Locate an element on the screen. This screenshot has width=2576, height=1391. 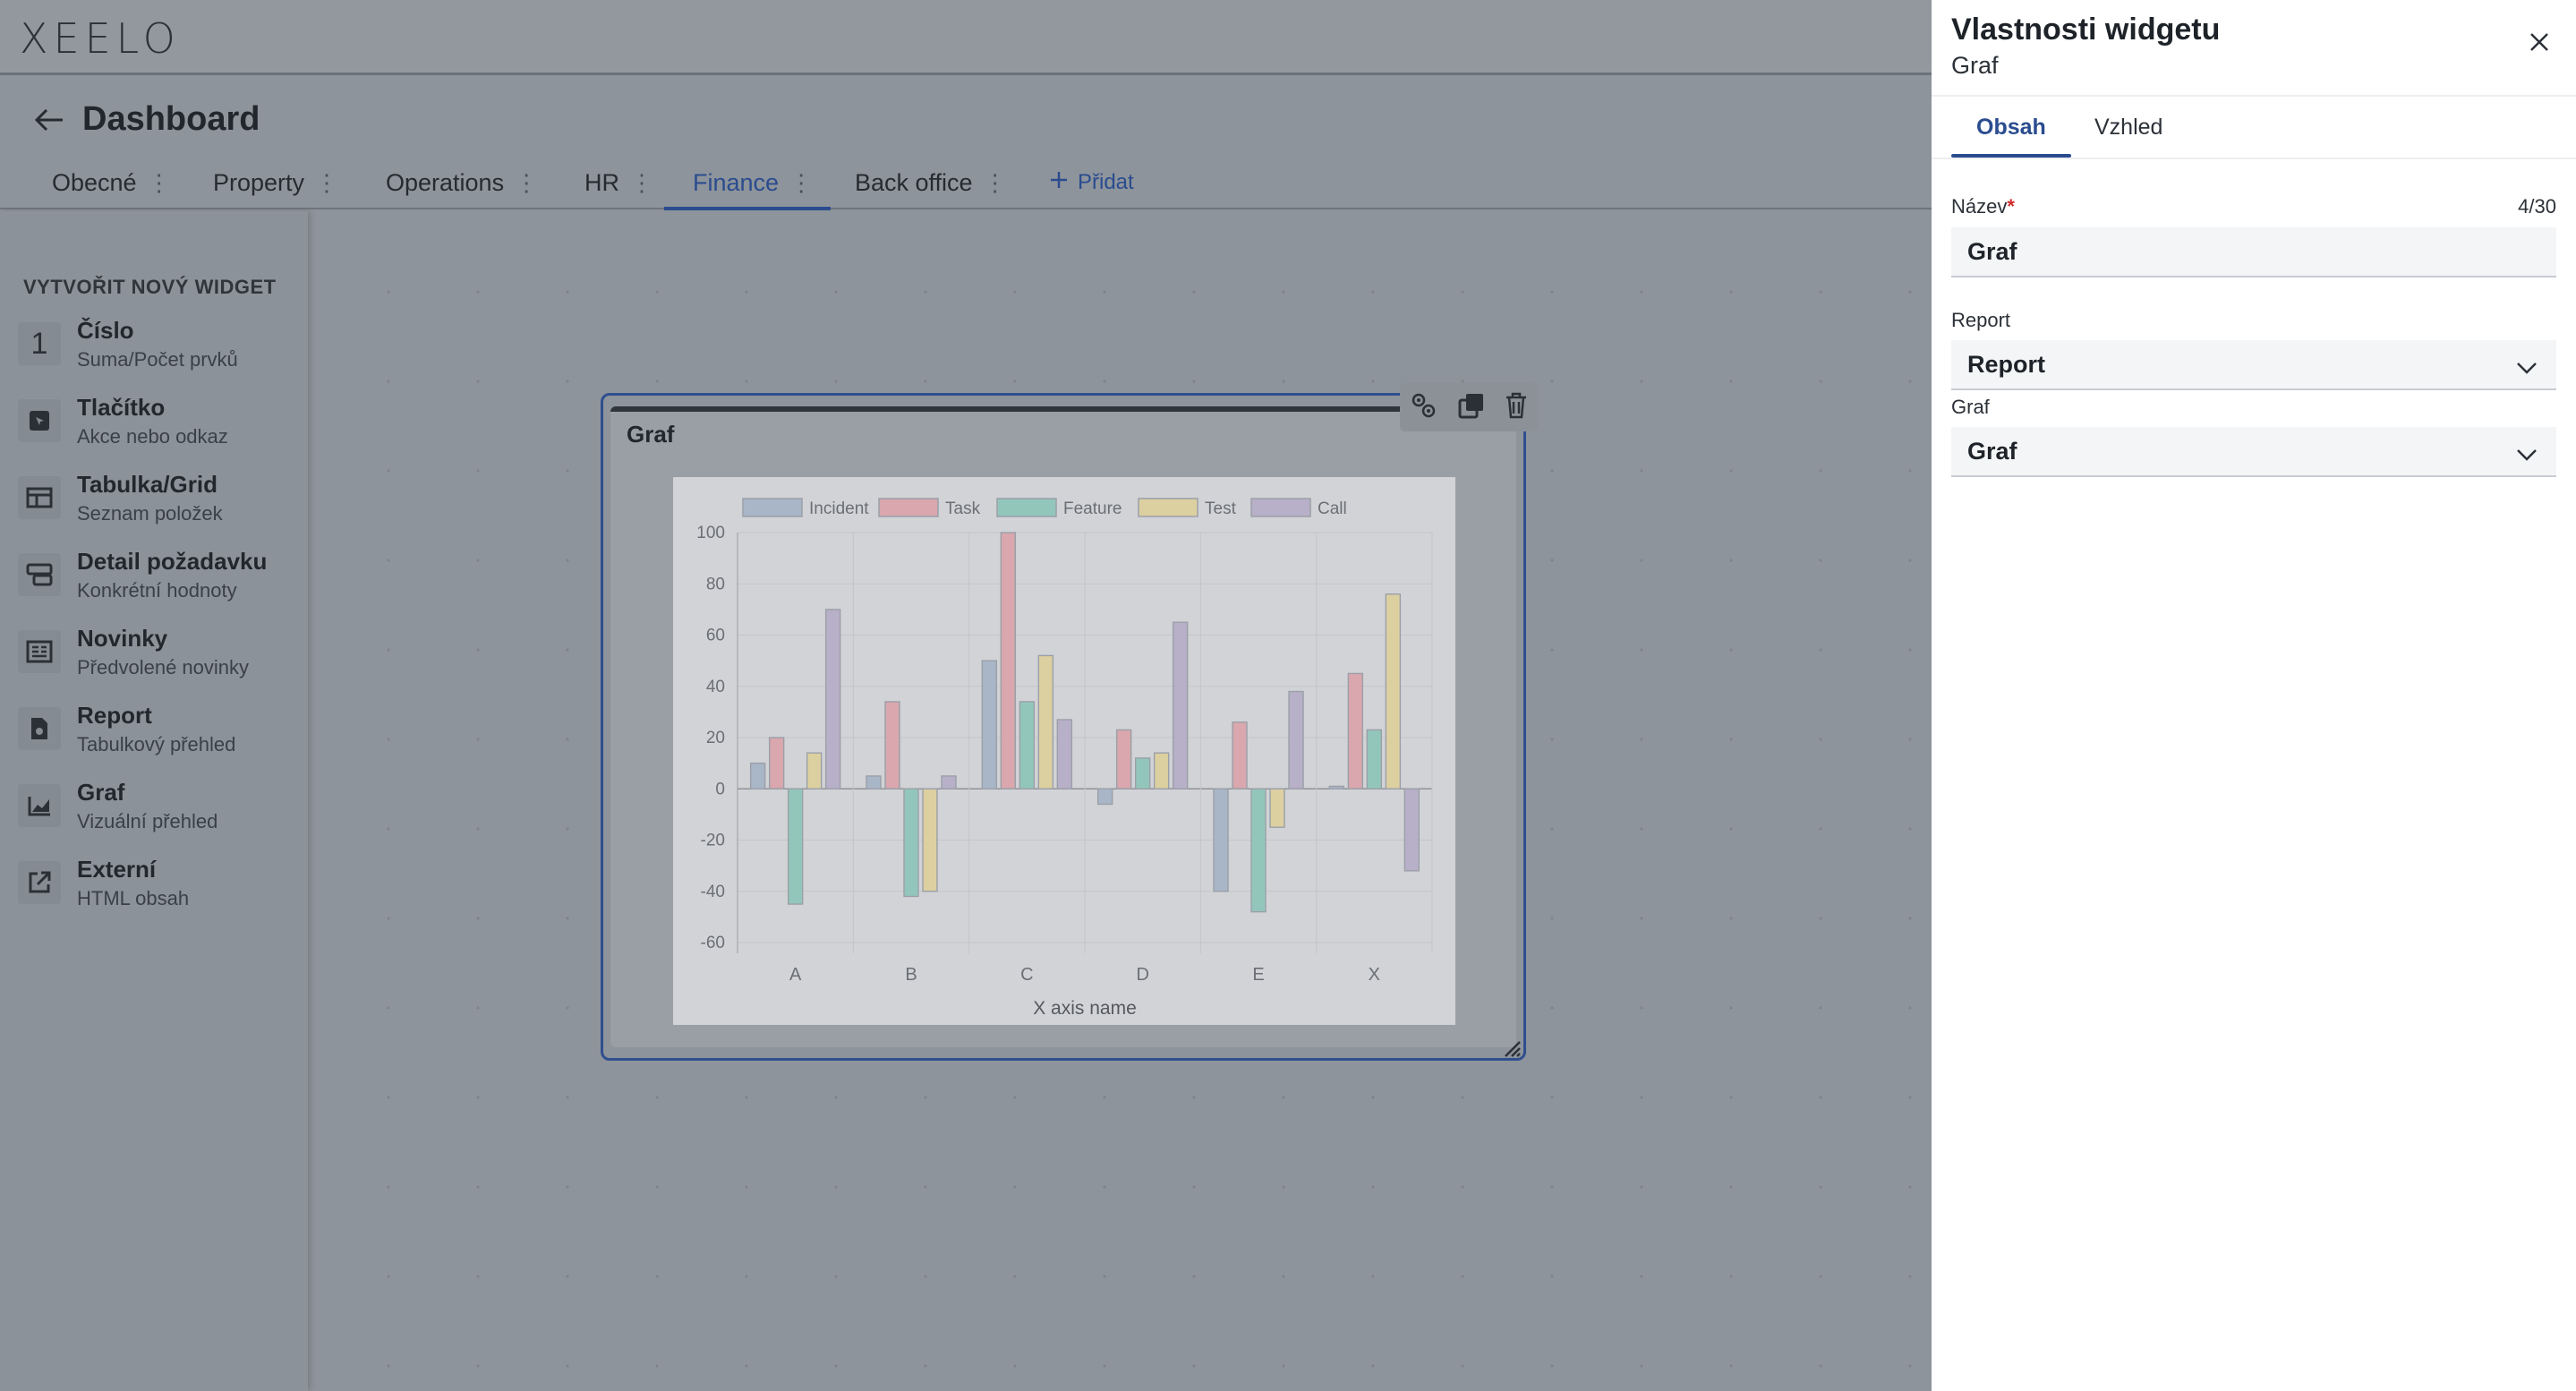
add-tab-button: Přidat is located at coordinates (1091, 183).